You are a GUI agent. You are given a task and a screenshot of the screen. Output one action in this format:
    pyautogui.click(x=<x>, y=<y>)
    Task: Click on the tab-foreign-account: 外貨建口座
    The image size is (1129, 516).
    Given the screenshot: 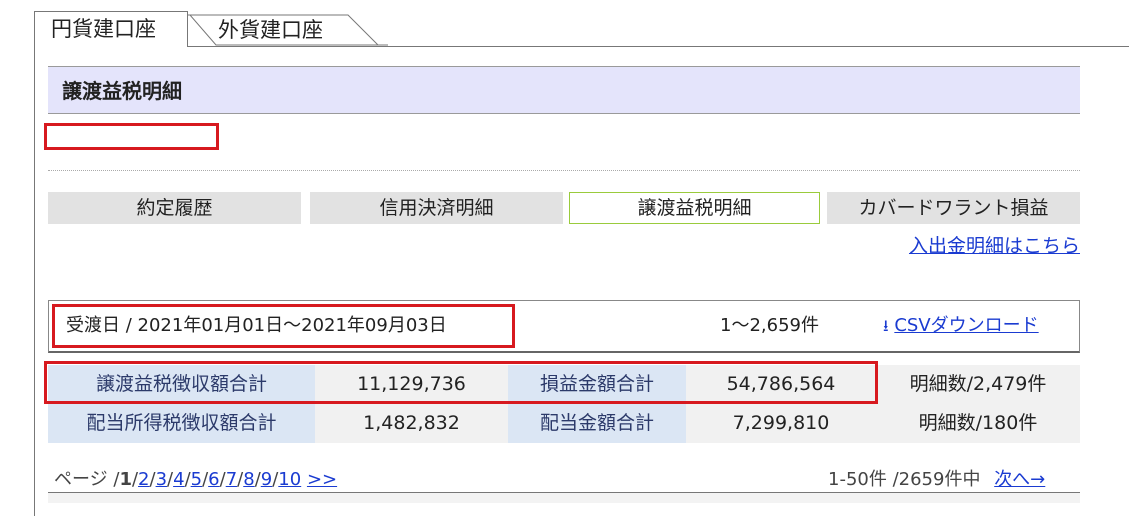 What is the action you would take?
    pyautogui.click(x=288, y=29)
    